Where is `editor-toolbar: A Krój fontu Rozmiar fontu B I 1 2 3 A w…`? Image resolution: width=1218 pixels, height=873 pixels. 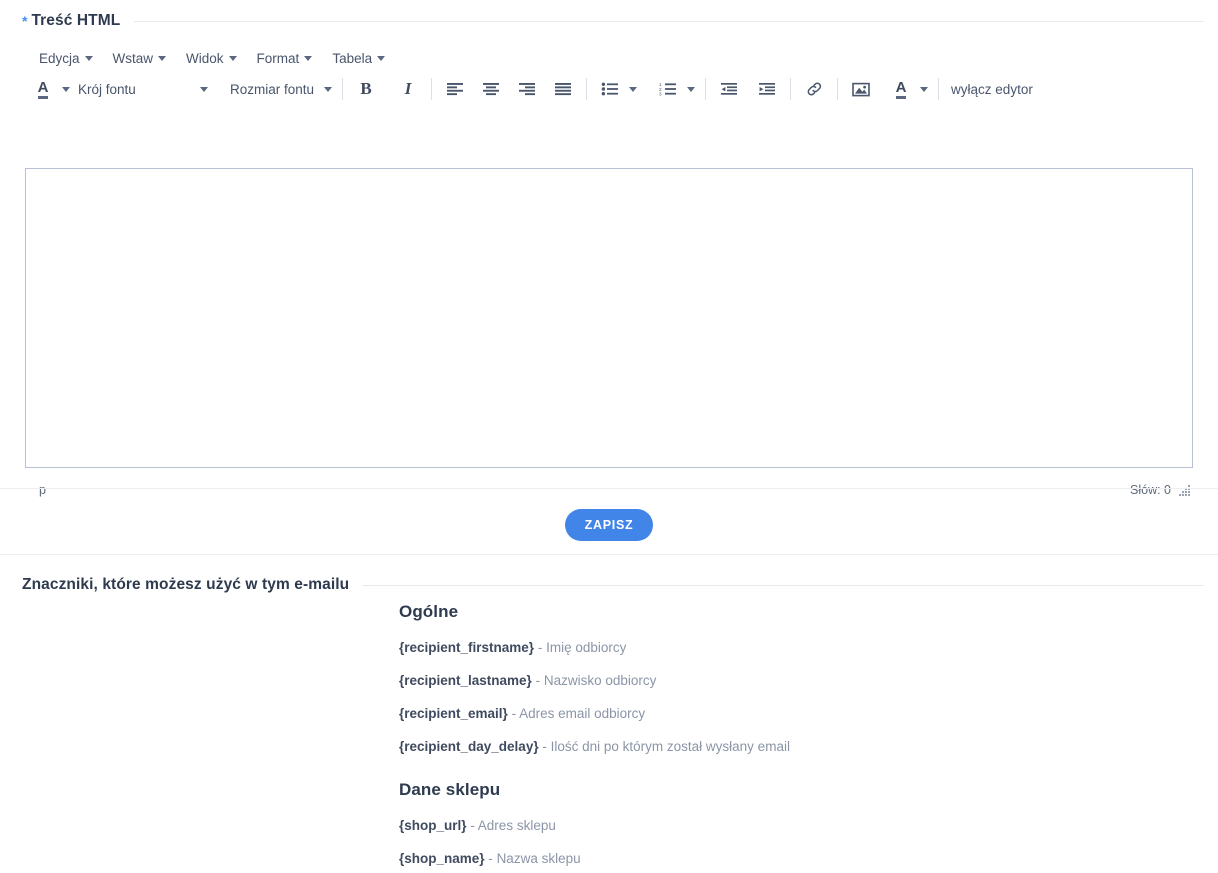
editor-toolbar: A Krój fontu Rozmiar fontu B I 1 2 3 A w… is located at coordinates (609, 89).